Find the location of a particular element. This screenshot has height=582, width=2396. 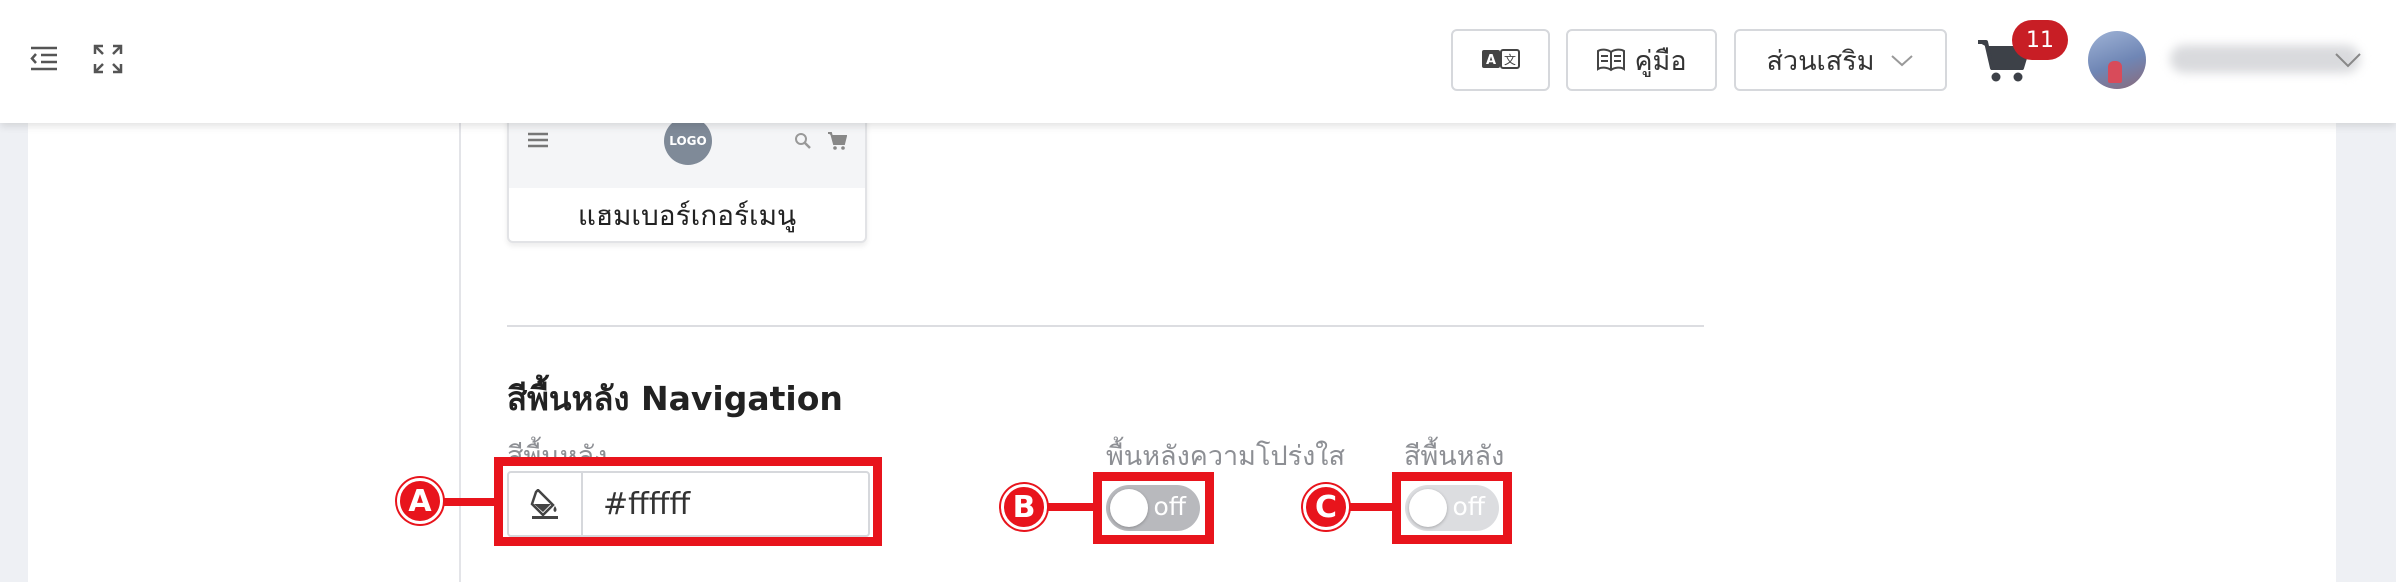

manual-button: คู่มือ is located at coordinates (1641, 60).